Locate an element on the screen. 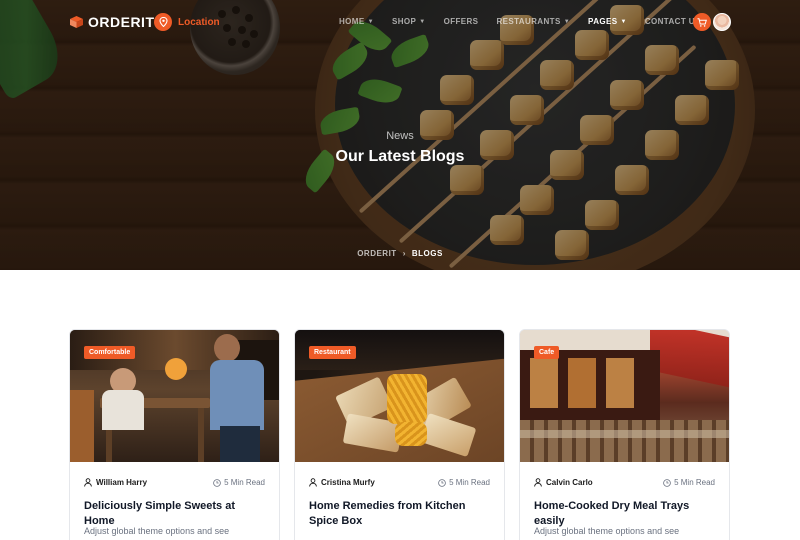 This screenshot has height=540, width=800. menu-item-home: HOME ▼ is located at coordinates (356, 21).